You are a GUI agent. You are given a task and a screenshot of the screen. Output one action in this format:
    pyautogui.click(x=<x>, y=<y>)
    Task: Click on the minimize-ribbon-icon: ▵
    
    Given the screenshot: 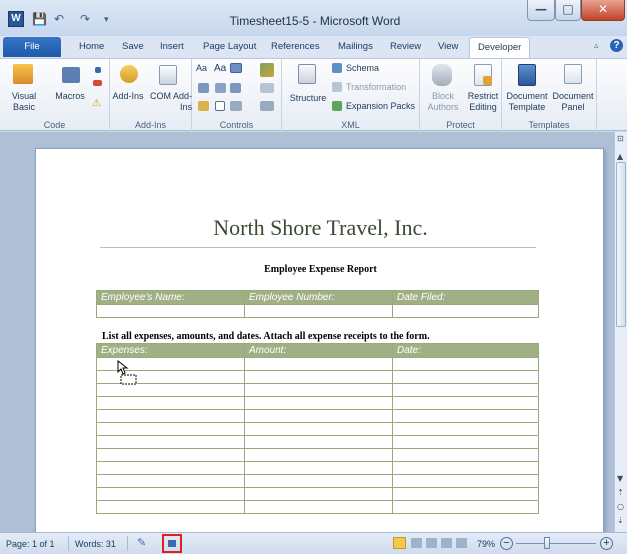 What is the action you would take?
    pyautogui.click(x=596, y=46)
    